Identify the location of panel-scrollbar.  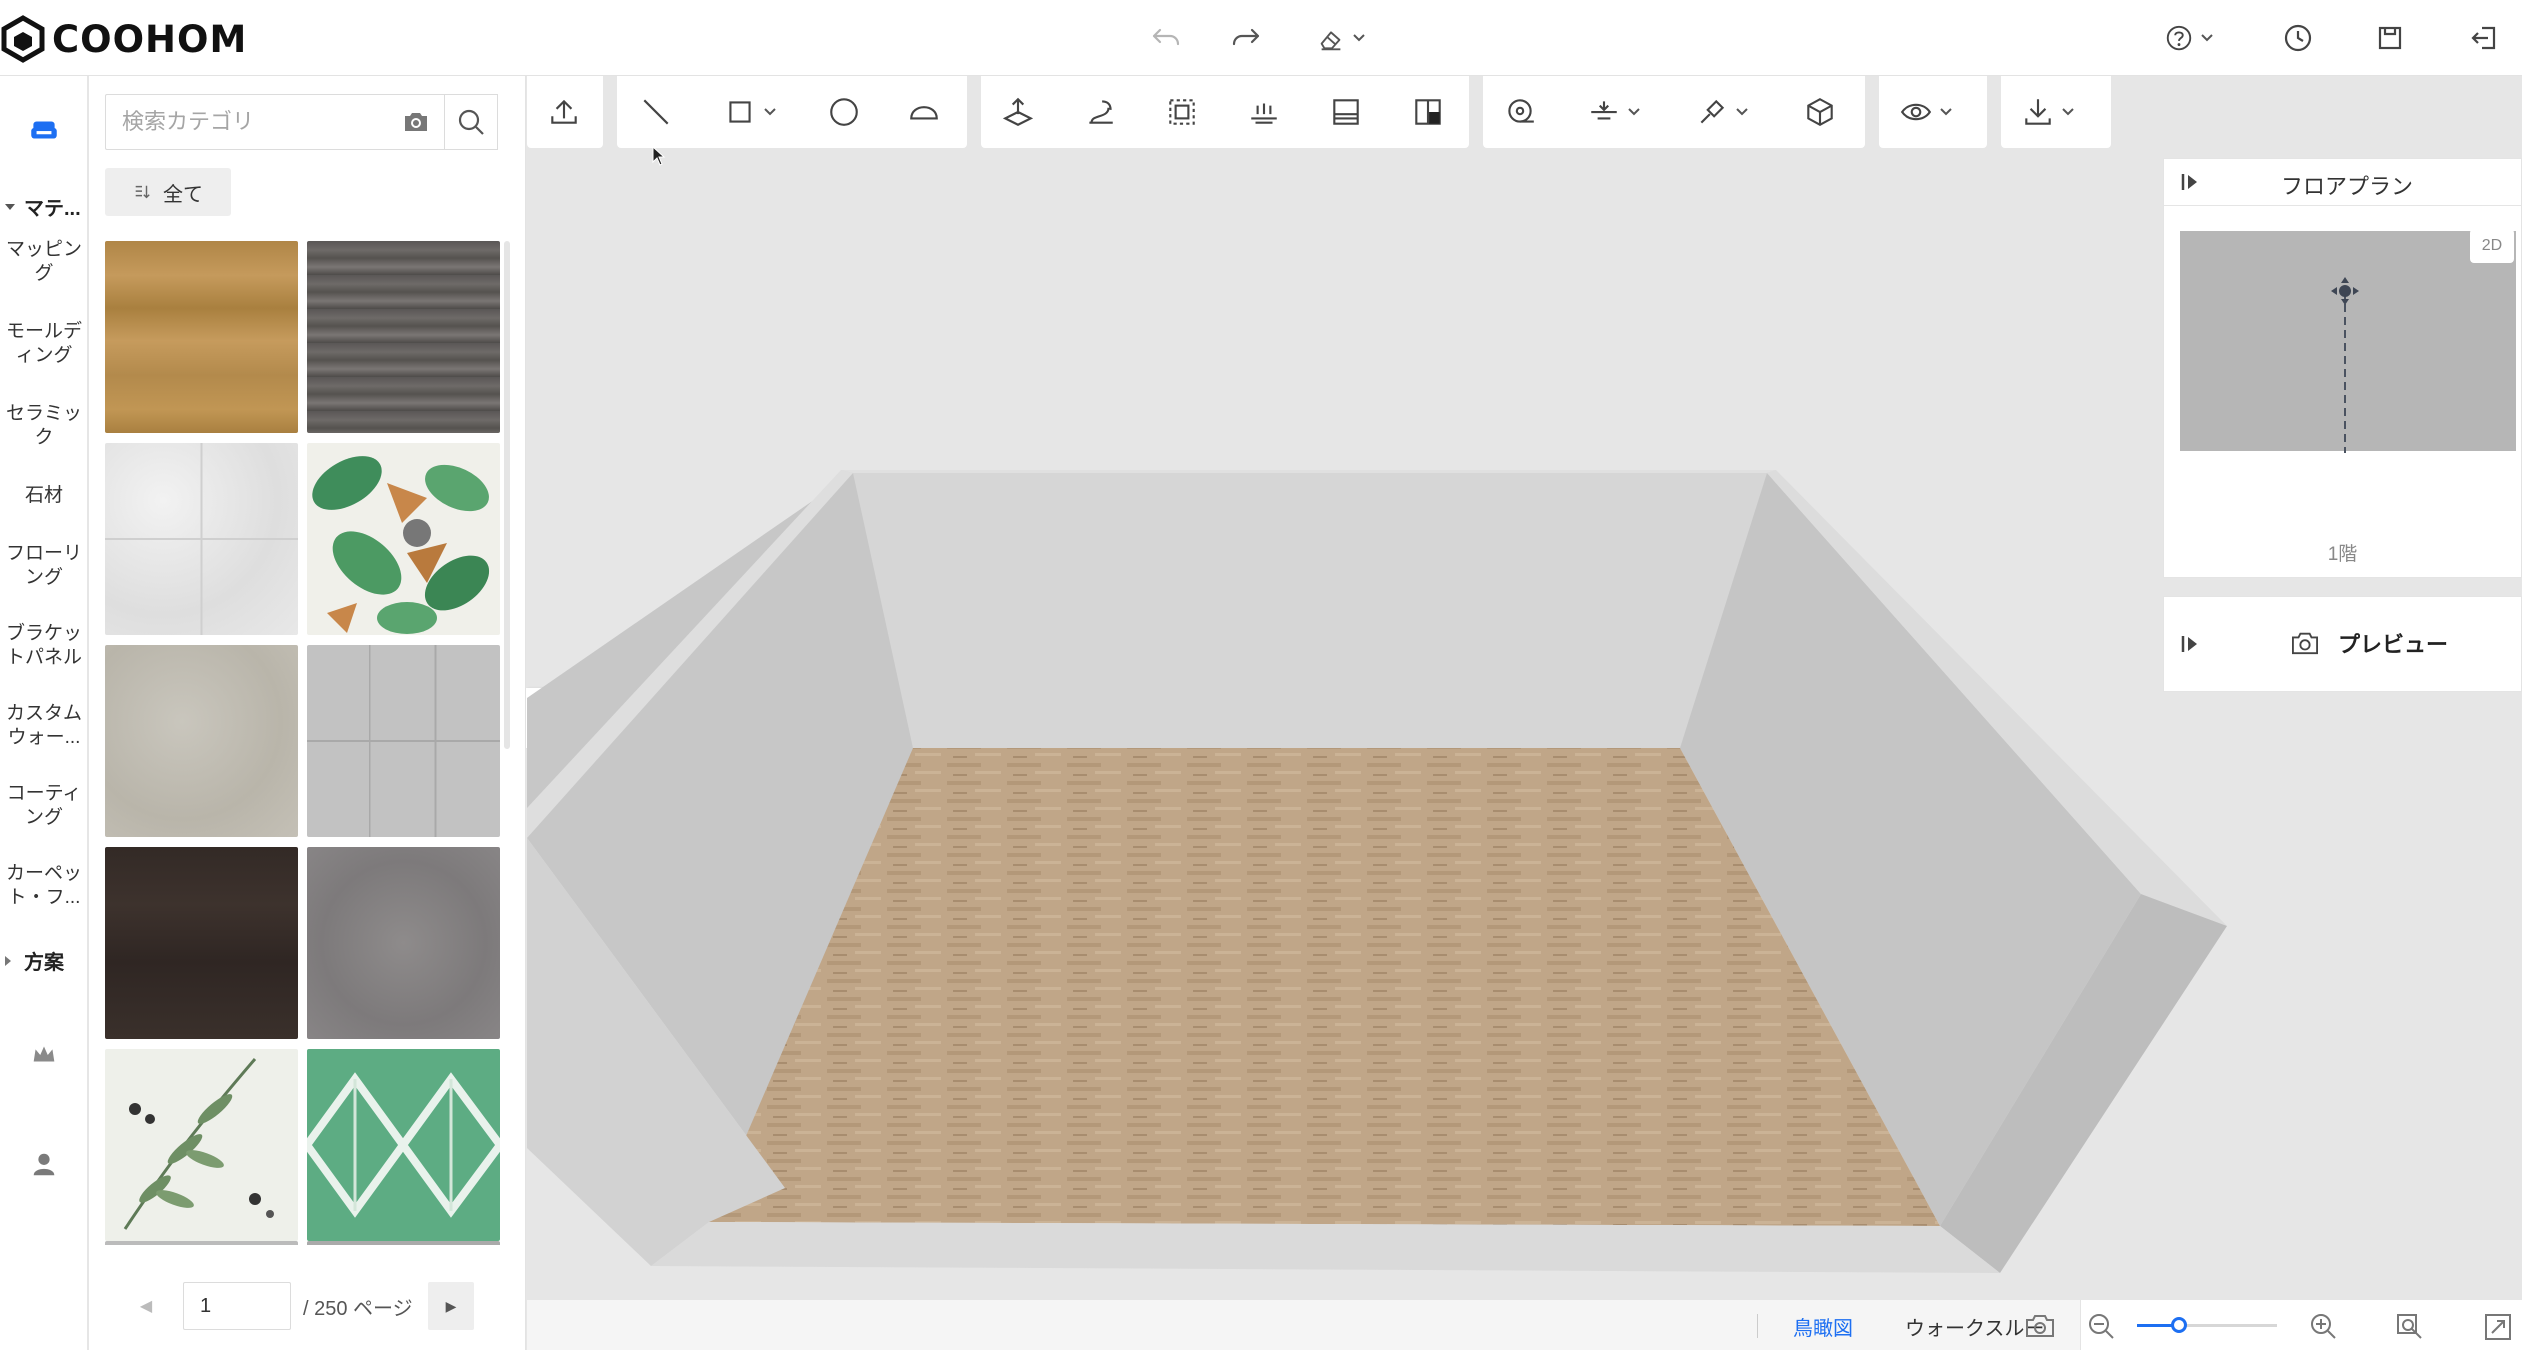
(507, 495).